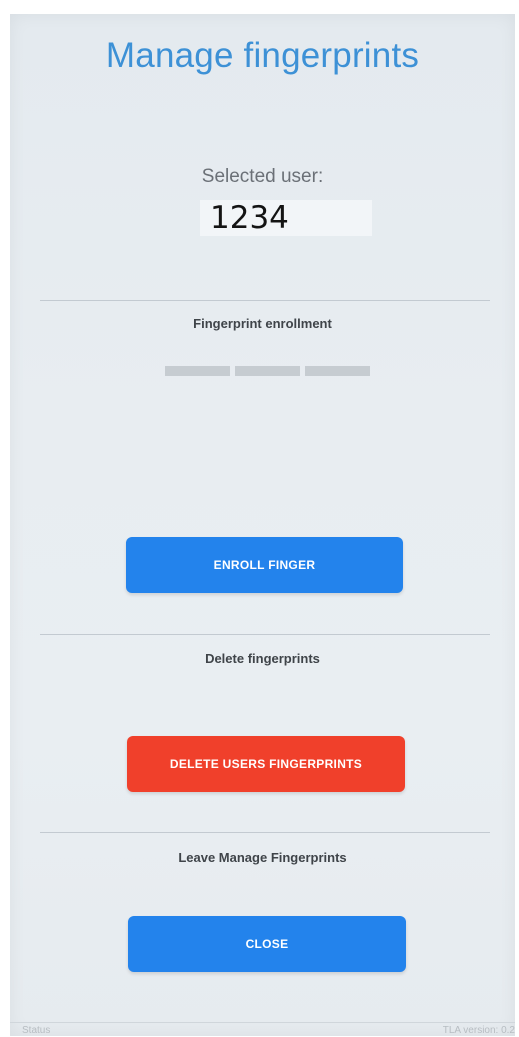  Describe the element at coordinates (478, 1030) in the screenshot. I see `version-text: TLA version: 0.2` at that location.